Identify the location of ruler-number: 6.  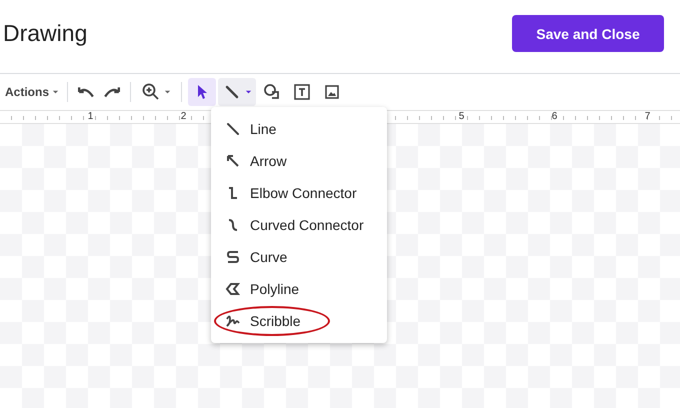
(554, 117).